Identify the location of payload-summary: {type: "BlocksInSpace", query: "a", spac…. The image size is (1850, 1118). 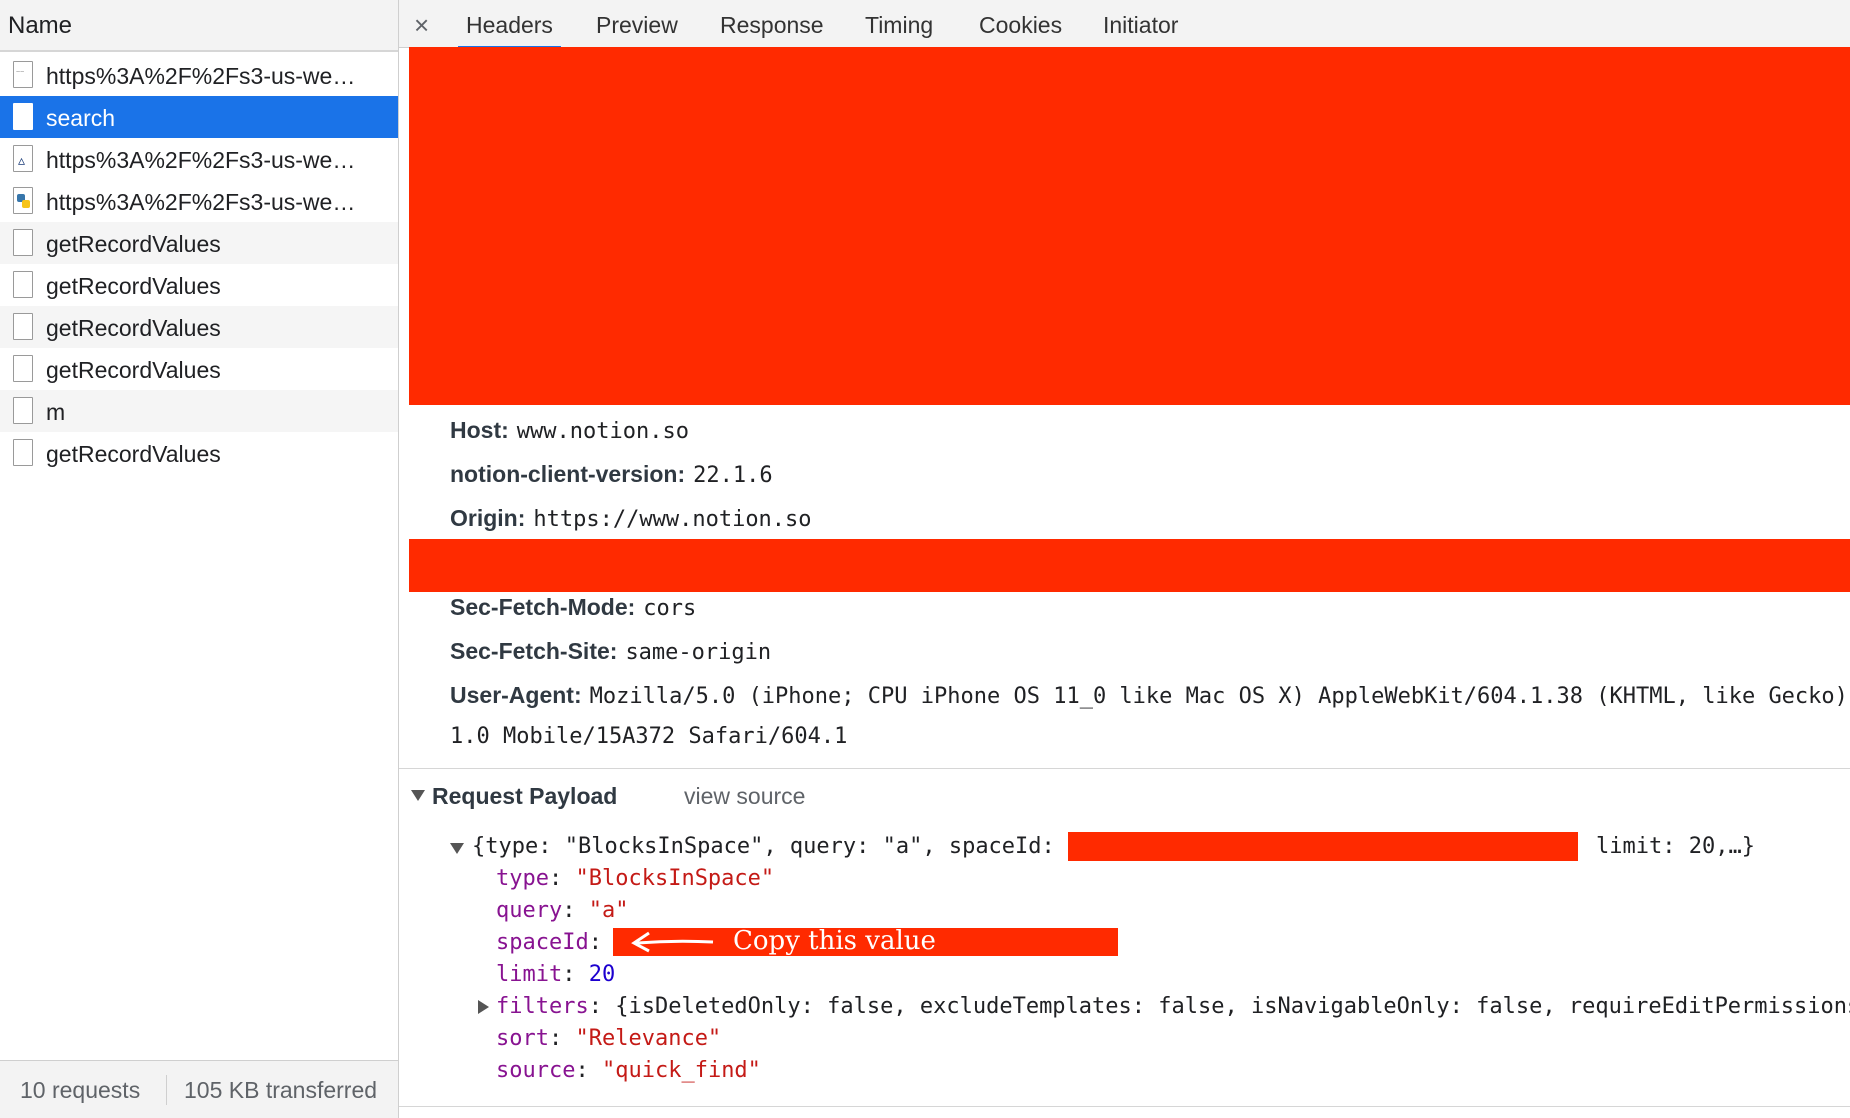
(763, 846).